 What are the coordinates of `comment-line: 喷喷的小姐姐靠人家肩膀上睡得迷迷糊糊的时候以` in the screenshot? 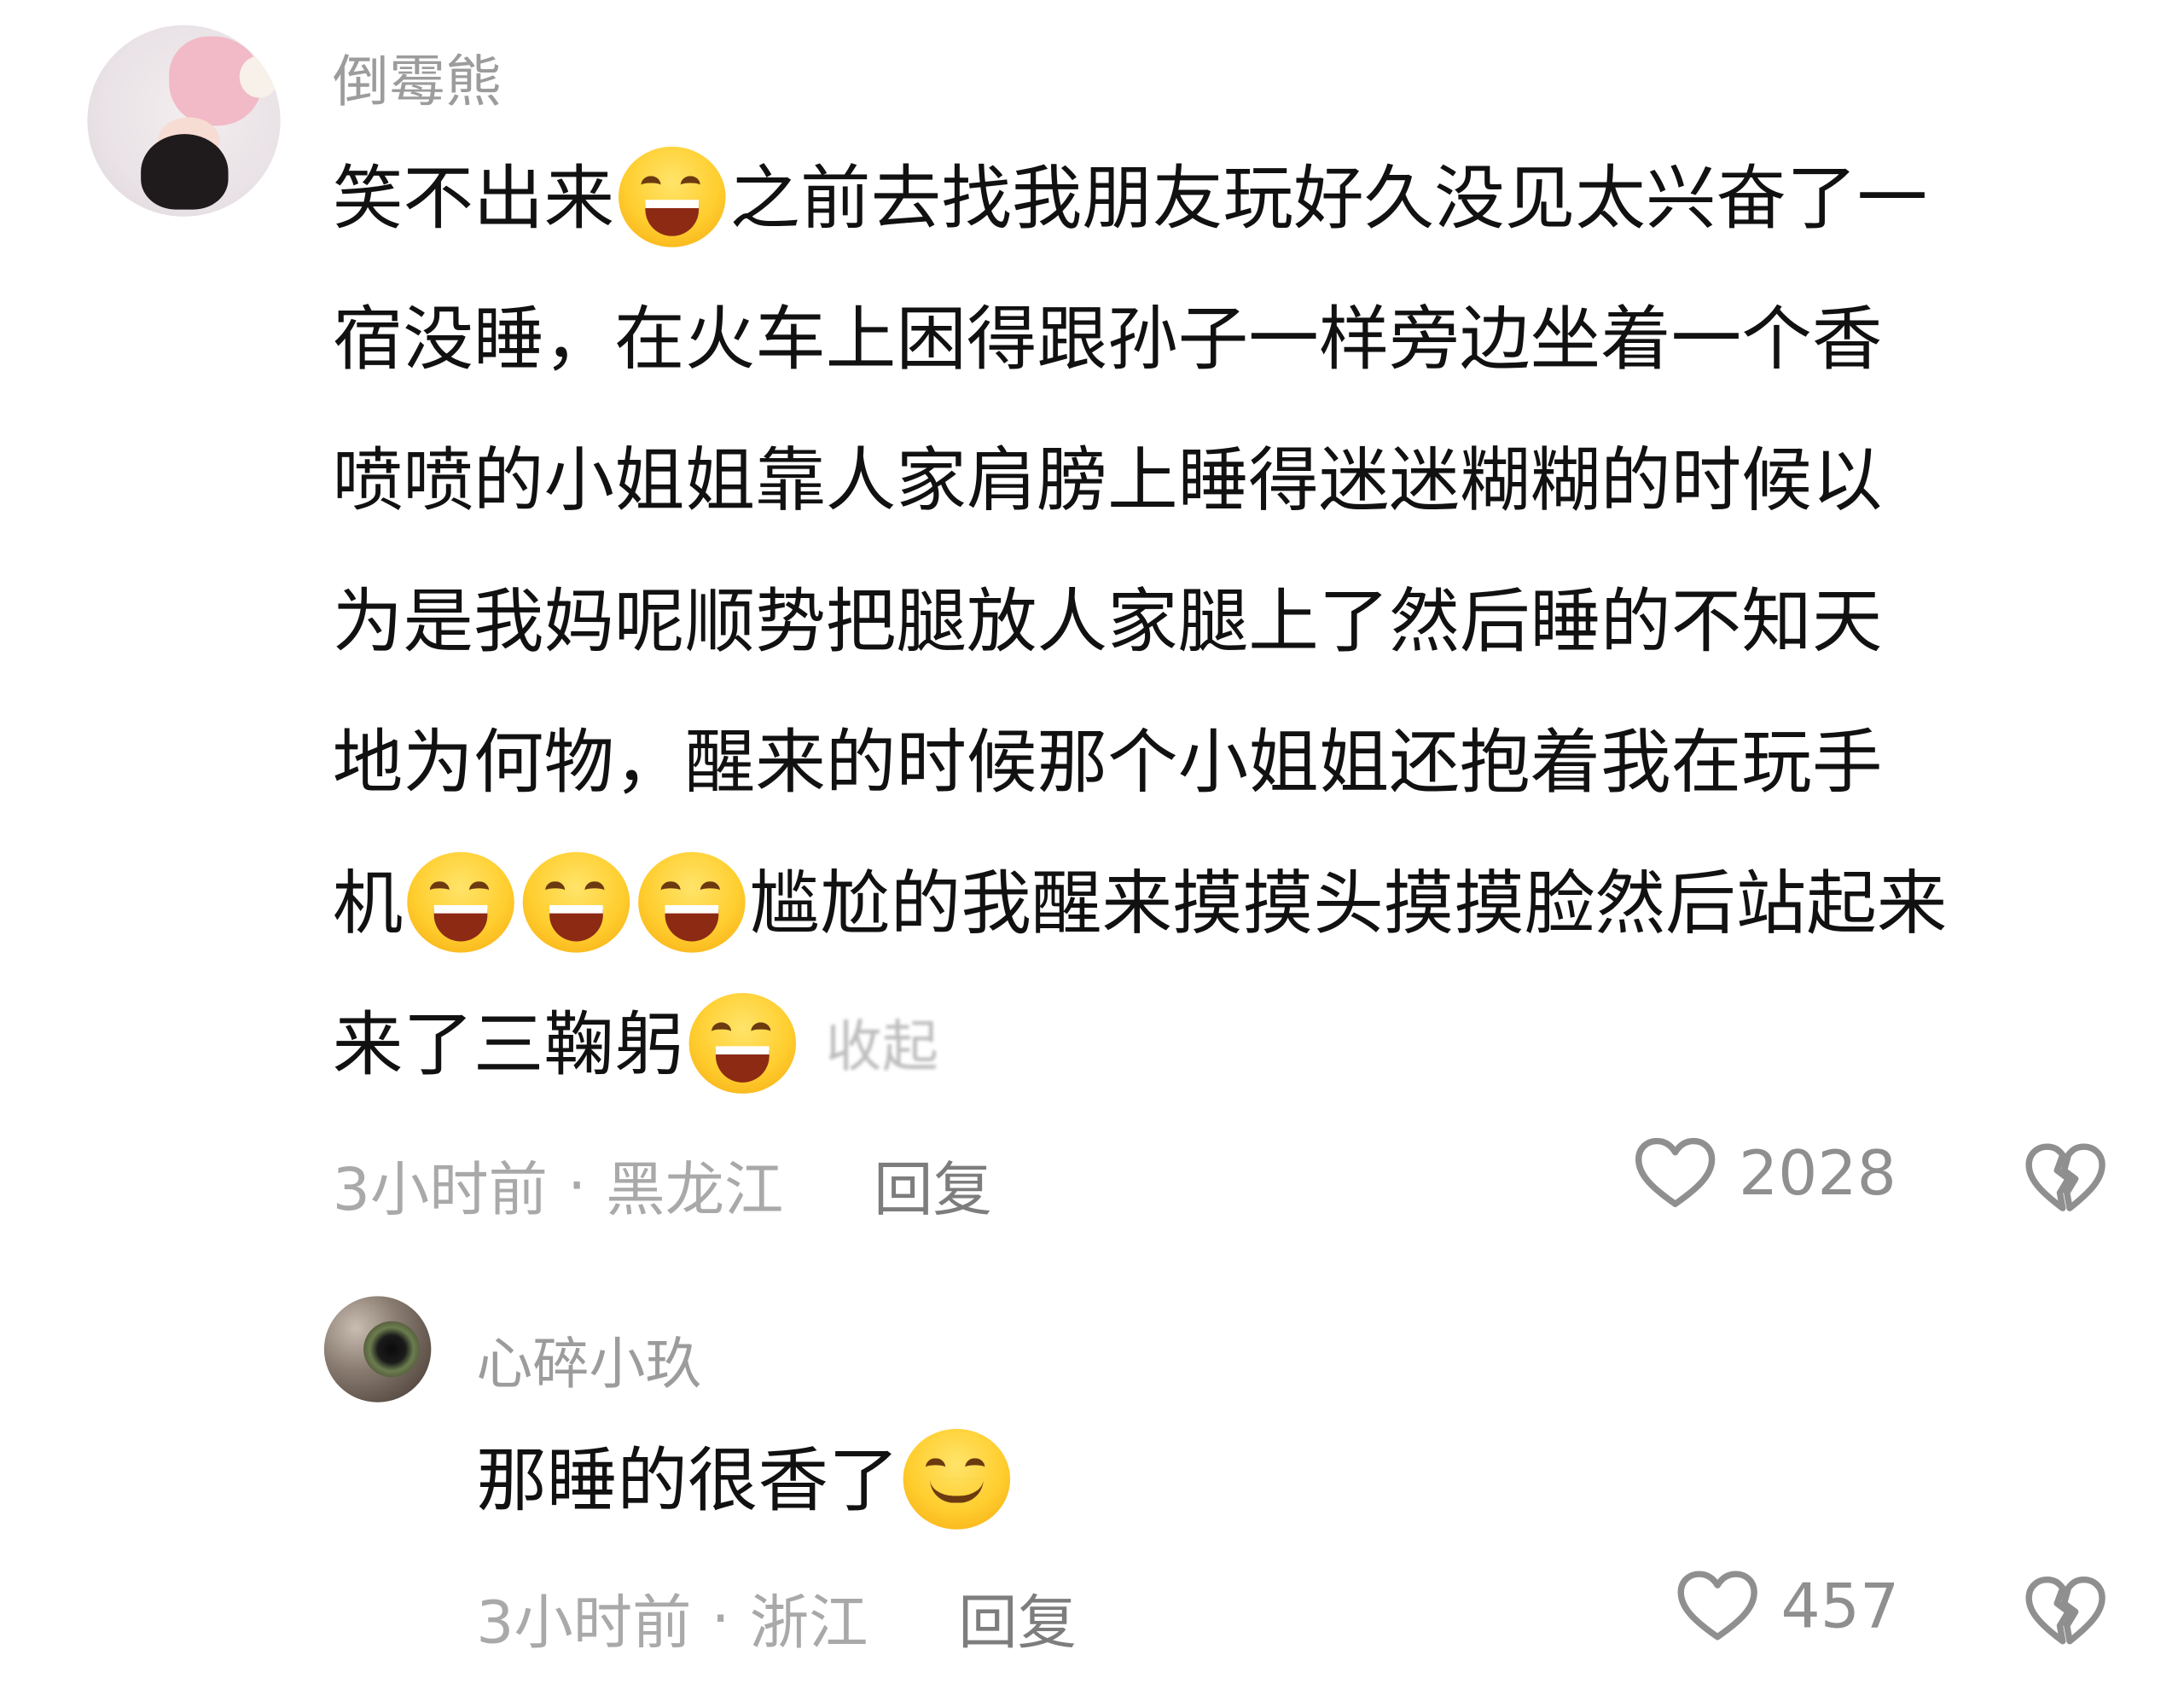 It's located at (1249, 480).